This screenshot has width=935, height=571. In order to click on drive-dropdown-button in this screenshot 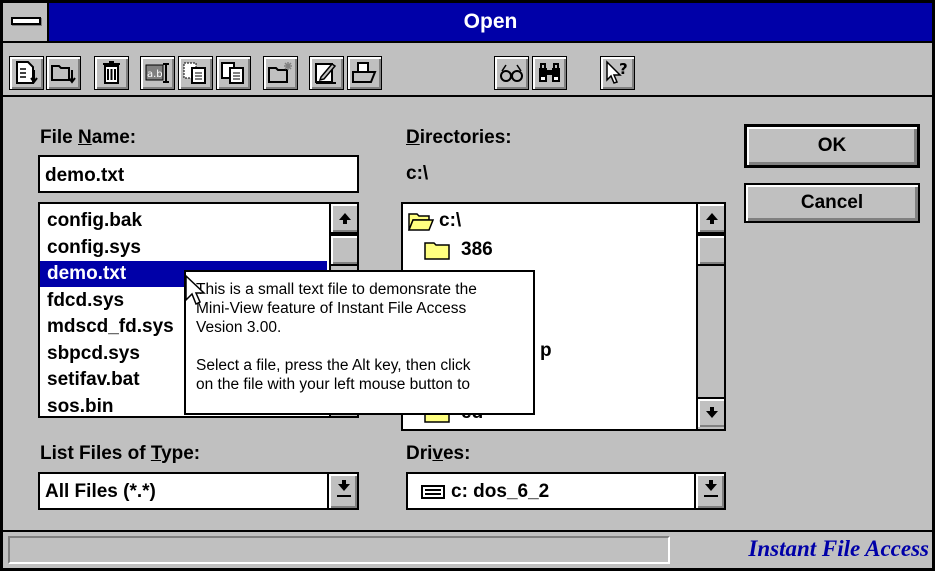, I will do `click(709, 491)`.